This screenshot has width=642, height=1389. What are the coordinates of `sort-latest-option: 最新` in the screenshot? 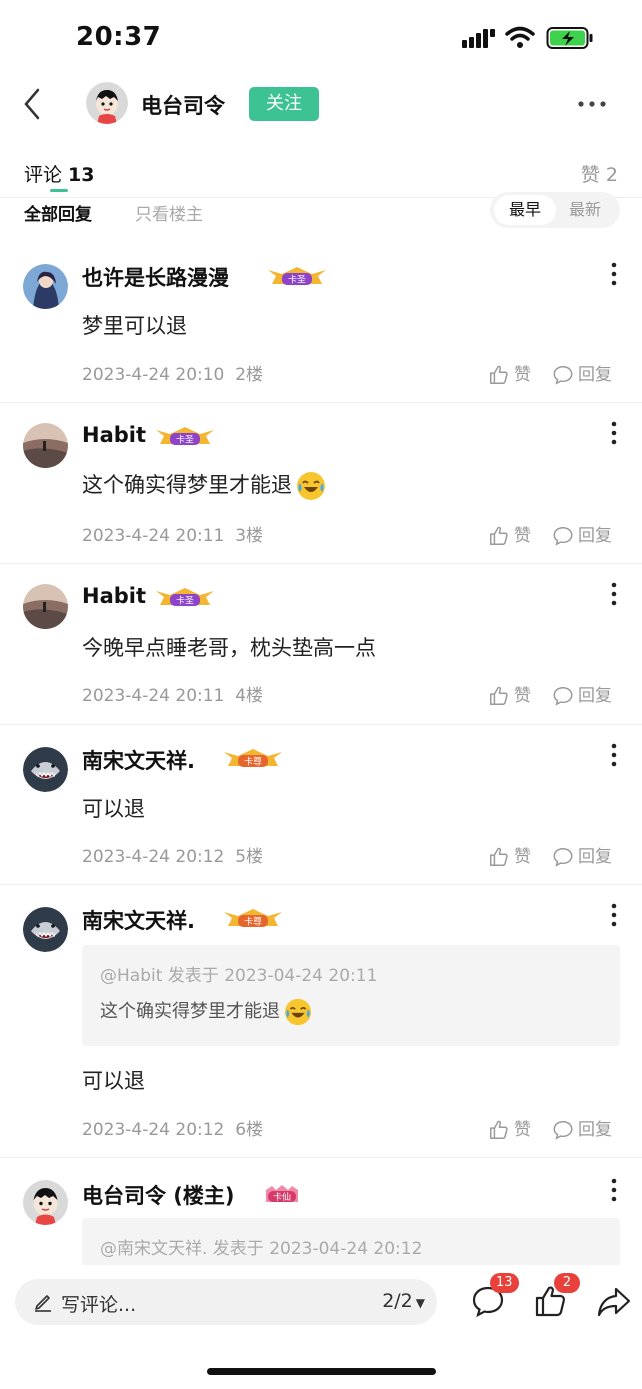 It's located at (585, 210).